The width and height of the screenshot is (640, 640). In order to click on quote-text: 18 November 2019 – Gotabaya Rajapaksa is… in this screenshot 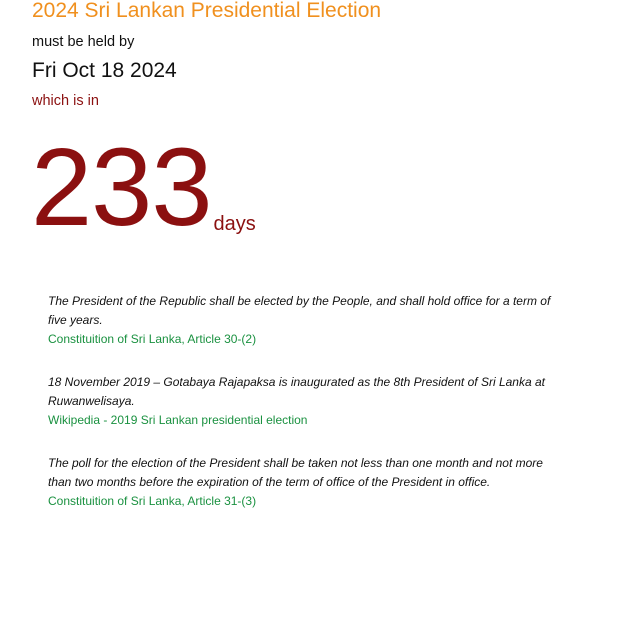, I will do `click(296, 391)`.